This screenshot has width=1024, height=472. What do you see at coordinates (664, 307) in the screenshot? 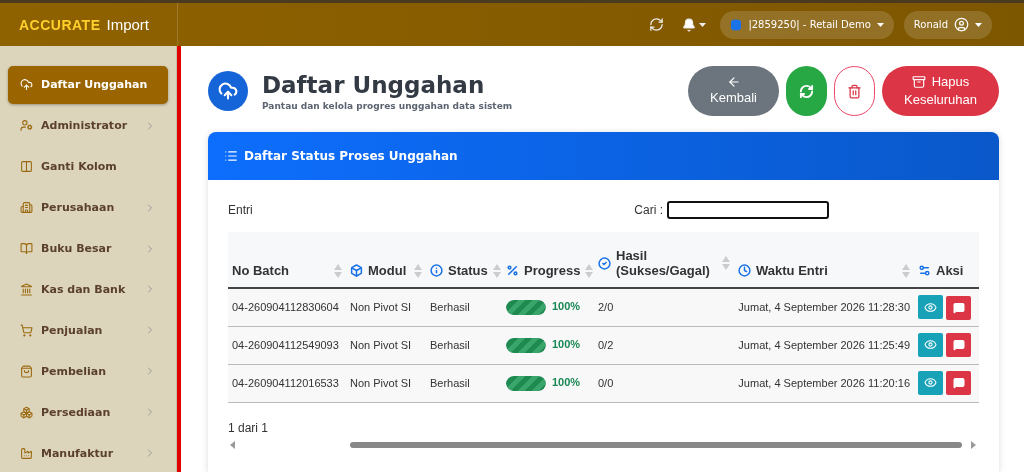
I see `table-cell: 2/0` at bounding box center [664, 307].